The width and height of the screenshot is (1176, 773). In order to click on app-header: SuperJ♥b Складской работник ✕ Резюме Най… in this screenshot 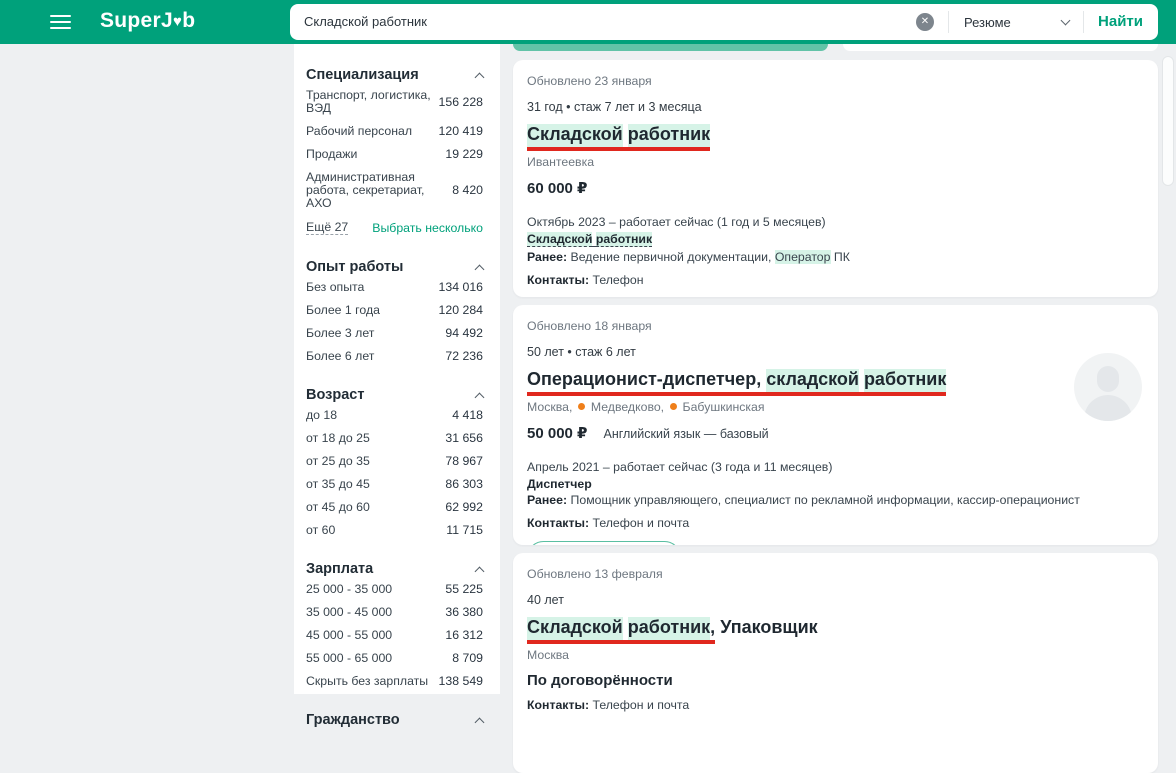, I will do `click(588, 22)`.